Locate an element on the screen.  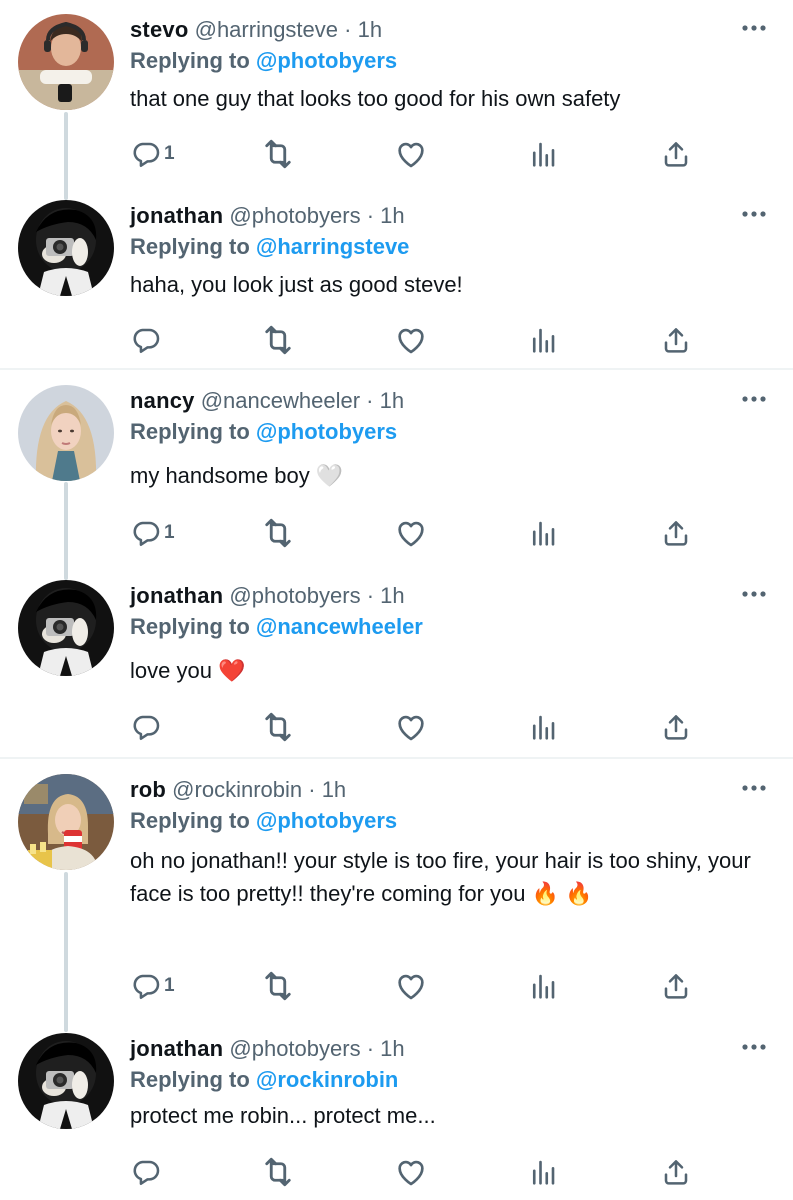
author-name: stevo is located at coordinates (159, 29).